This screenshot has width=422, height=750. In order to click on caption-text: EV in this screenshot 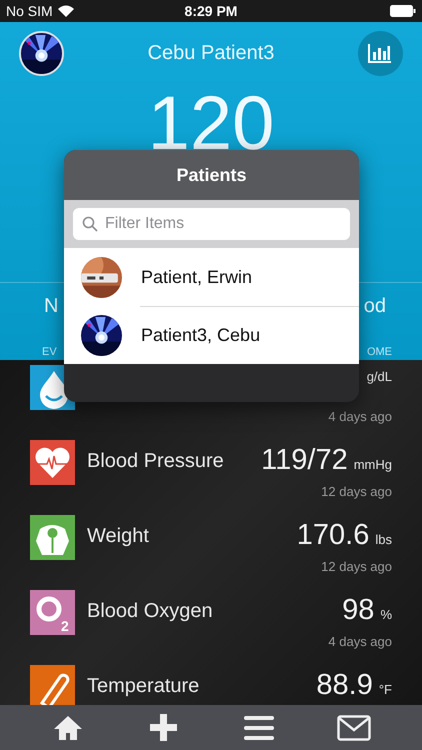, I will do `click(49, 352)`.